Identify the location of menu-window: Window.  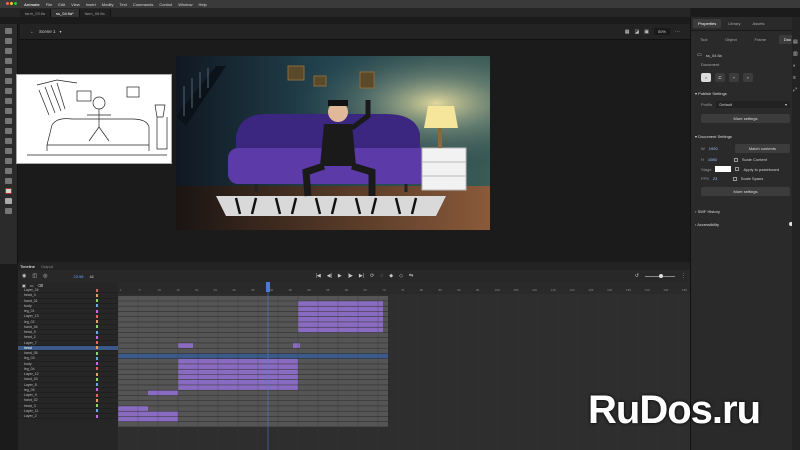
(185, 4).